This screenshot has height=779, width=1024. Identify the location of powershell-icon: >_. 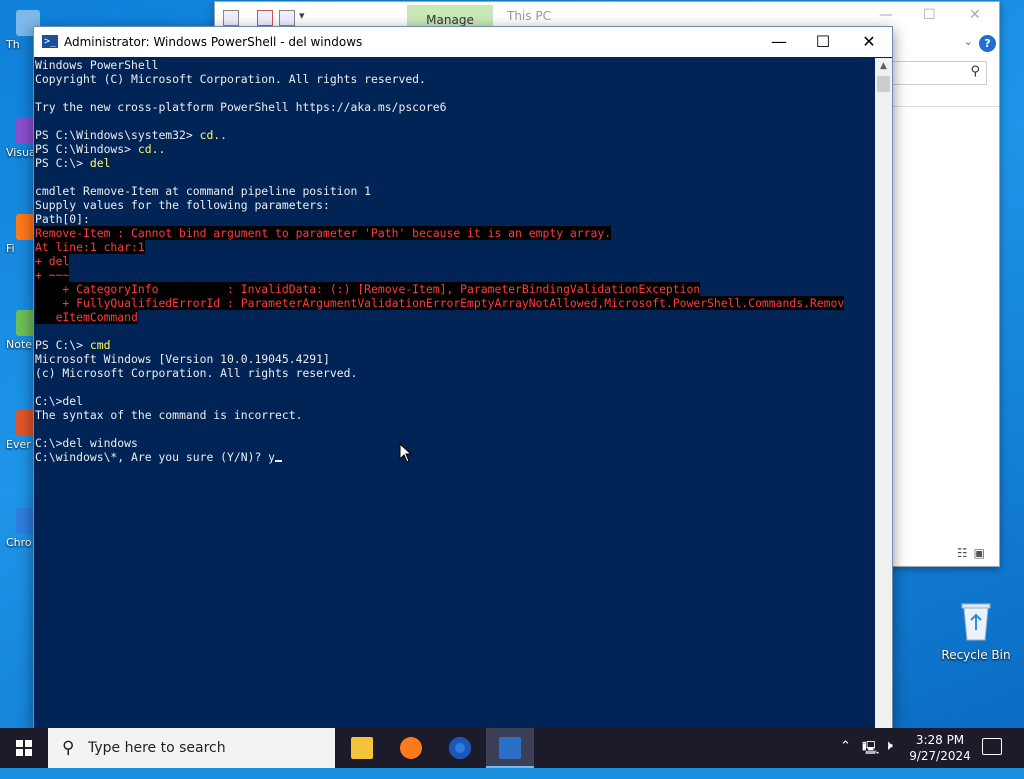
(50, 41).